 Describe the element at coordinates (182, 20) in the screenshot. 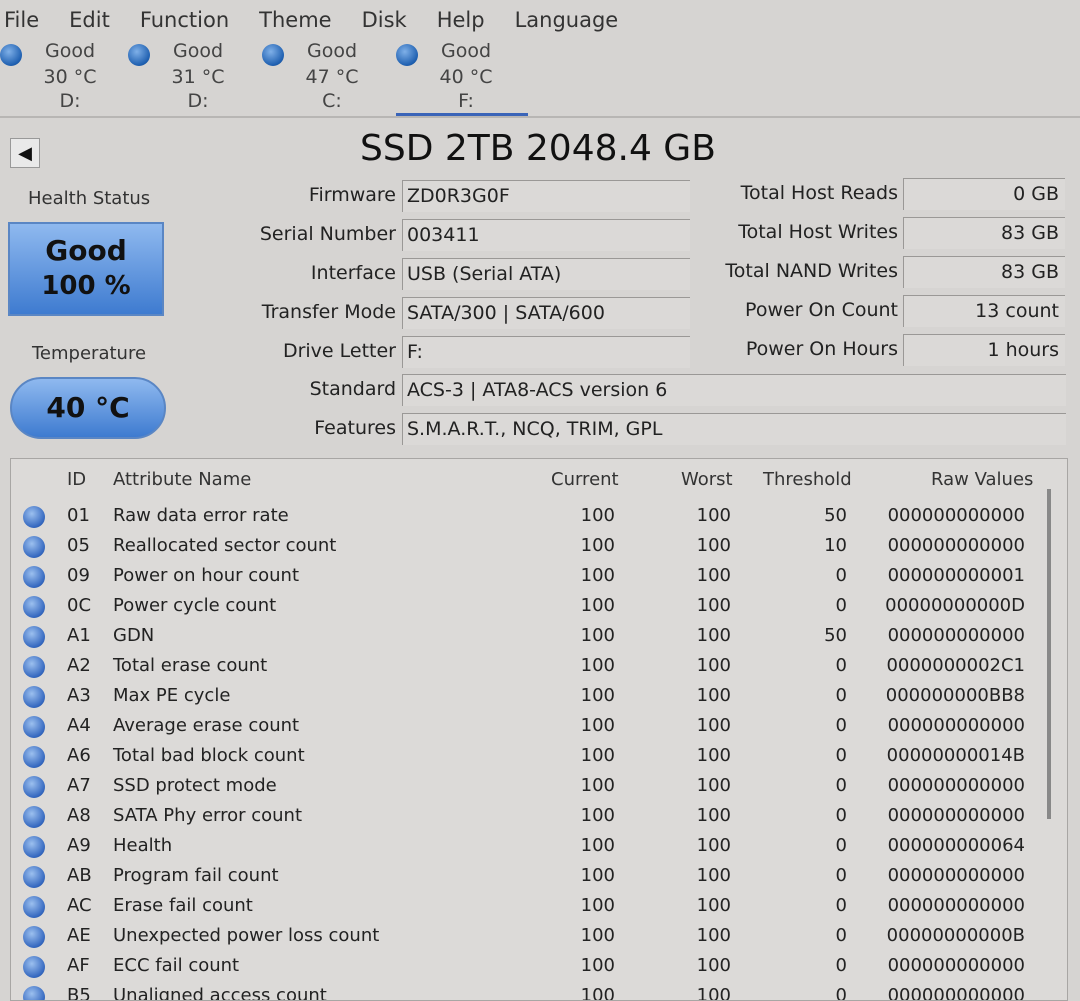

I see `menu-function: Function` at that location.